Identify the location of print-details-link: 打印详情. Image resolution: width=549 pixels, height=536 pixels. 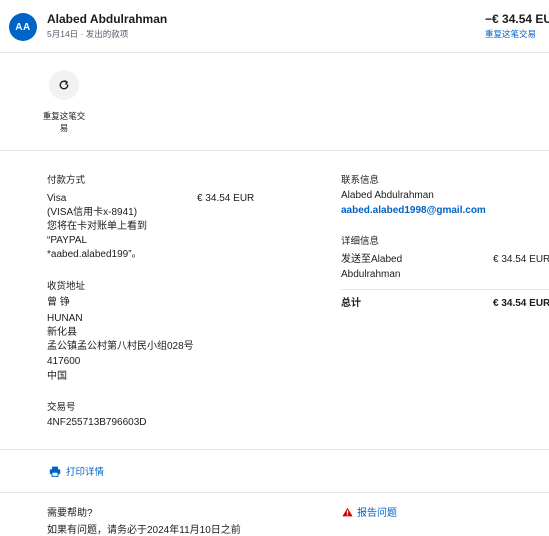
(76, 471).